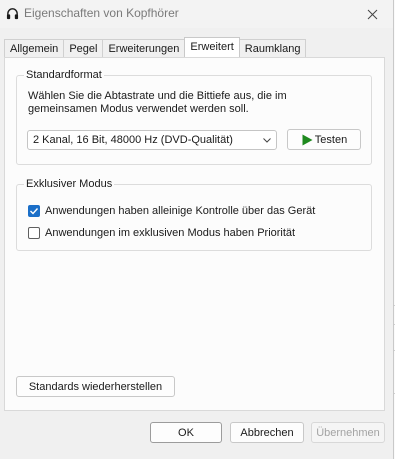 Image resolution: width=395 pixels, height=459 pixels. I want to click on apply-button-label: Übernehmen, so click(348, 432).